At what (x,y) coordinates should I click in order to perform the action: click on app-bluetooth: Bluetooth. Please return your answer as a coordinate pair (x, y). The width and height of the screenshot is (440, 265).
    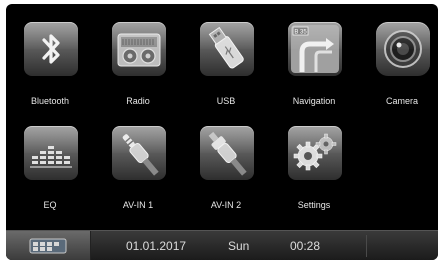
    Looking at the image, I should click on (50, 58).